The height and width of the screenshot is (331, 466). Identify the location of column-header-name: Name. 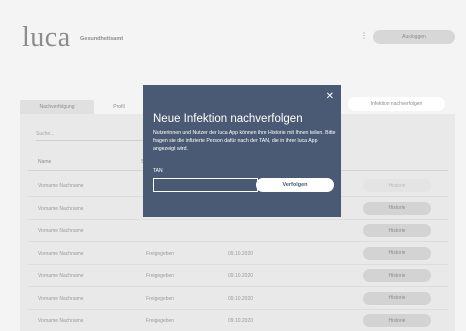
(45, 162).